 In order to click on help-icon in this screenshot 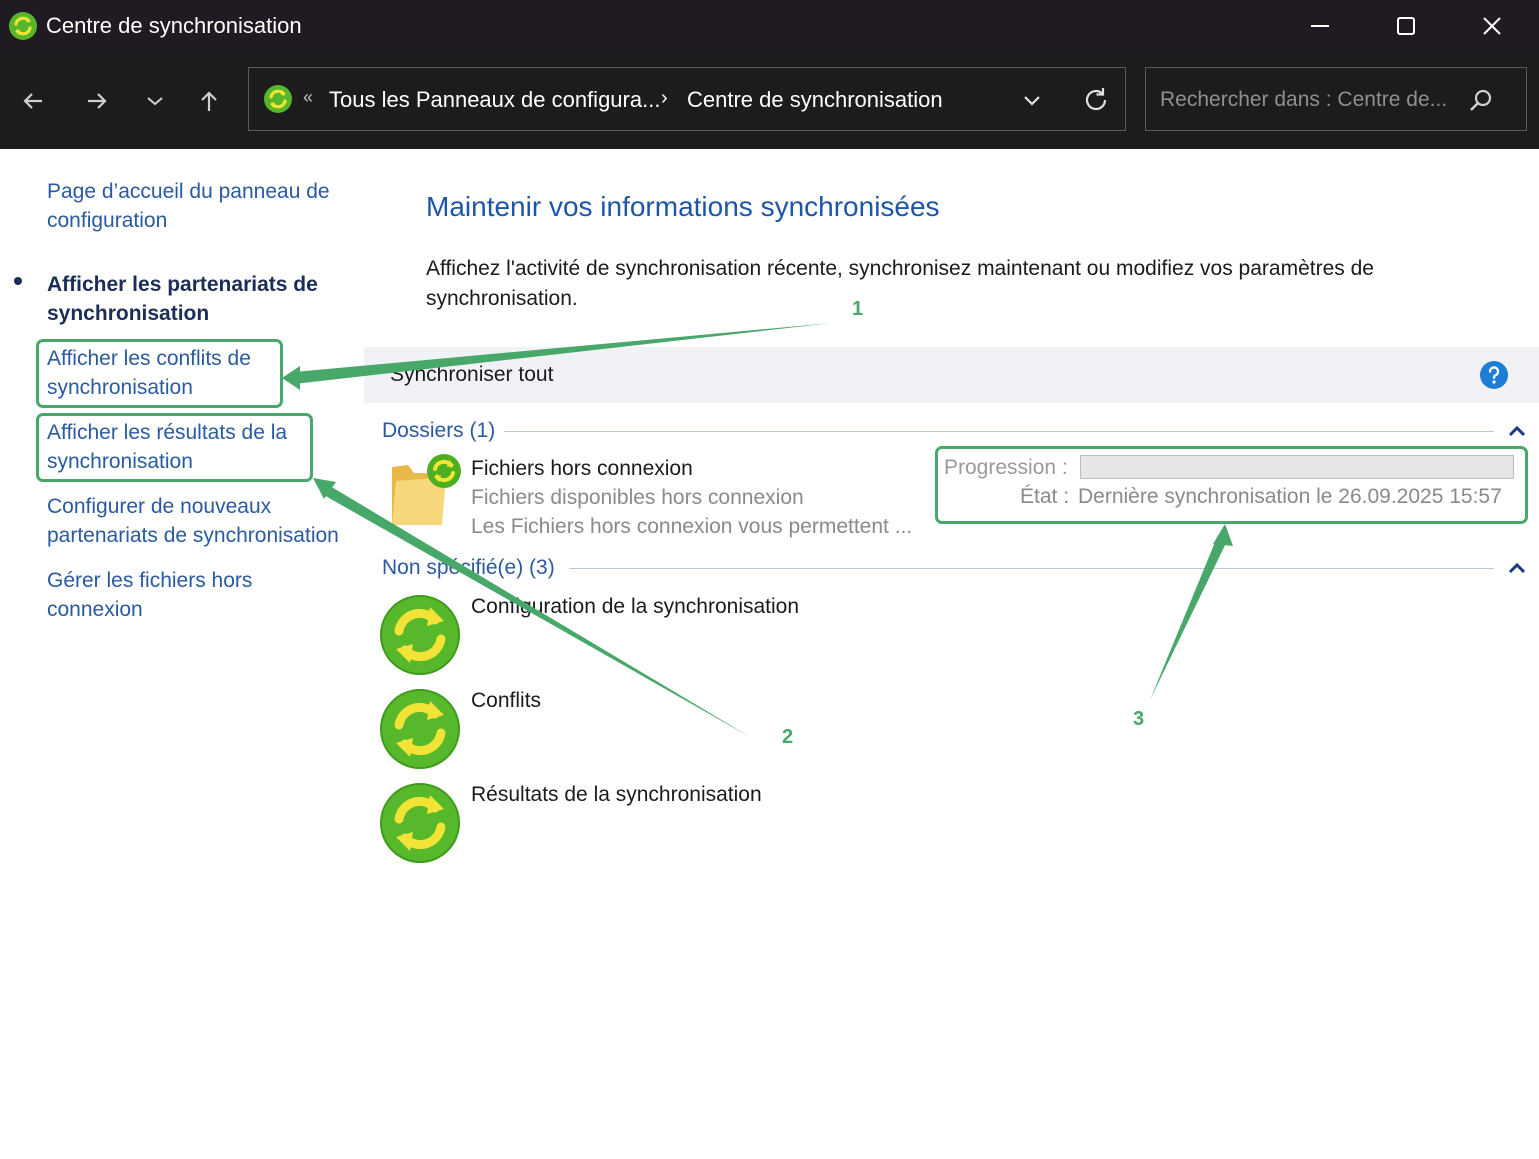, I will do `click(1494, 375)`.